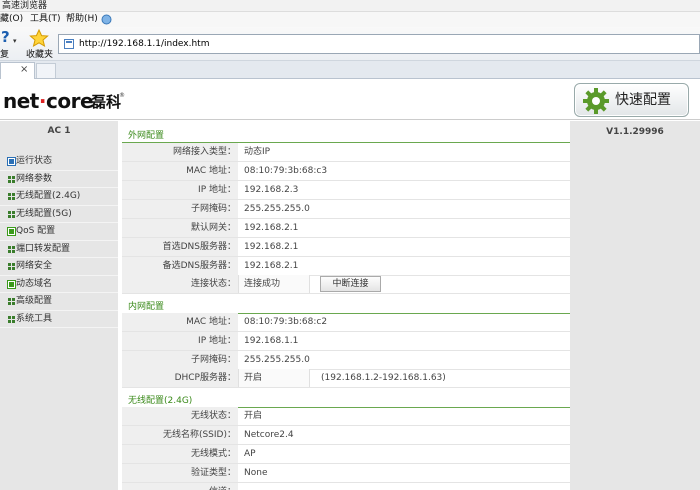  Describe the element at coordinates (346, 209) in the screenshot. I see `info-row: 子网掩码： 255.255.255.0` at that location.